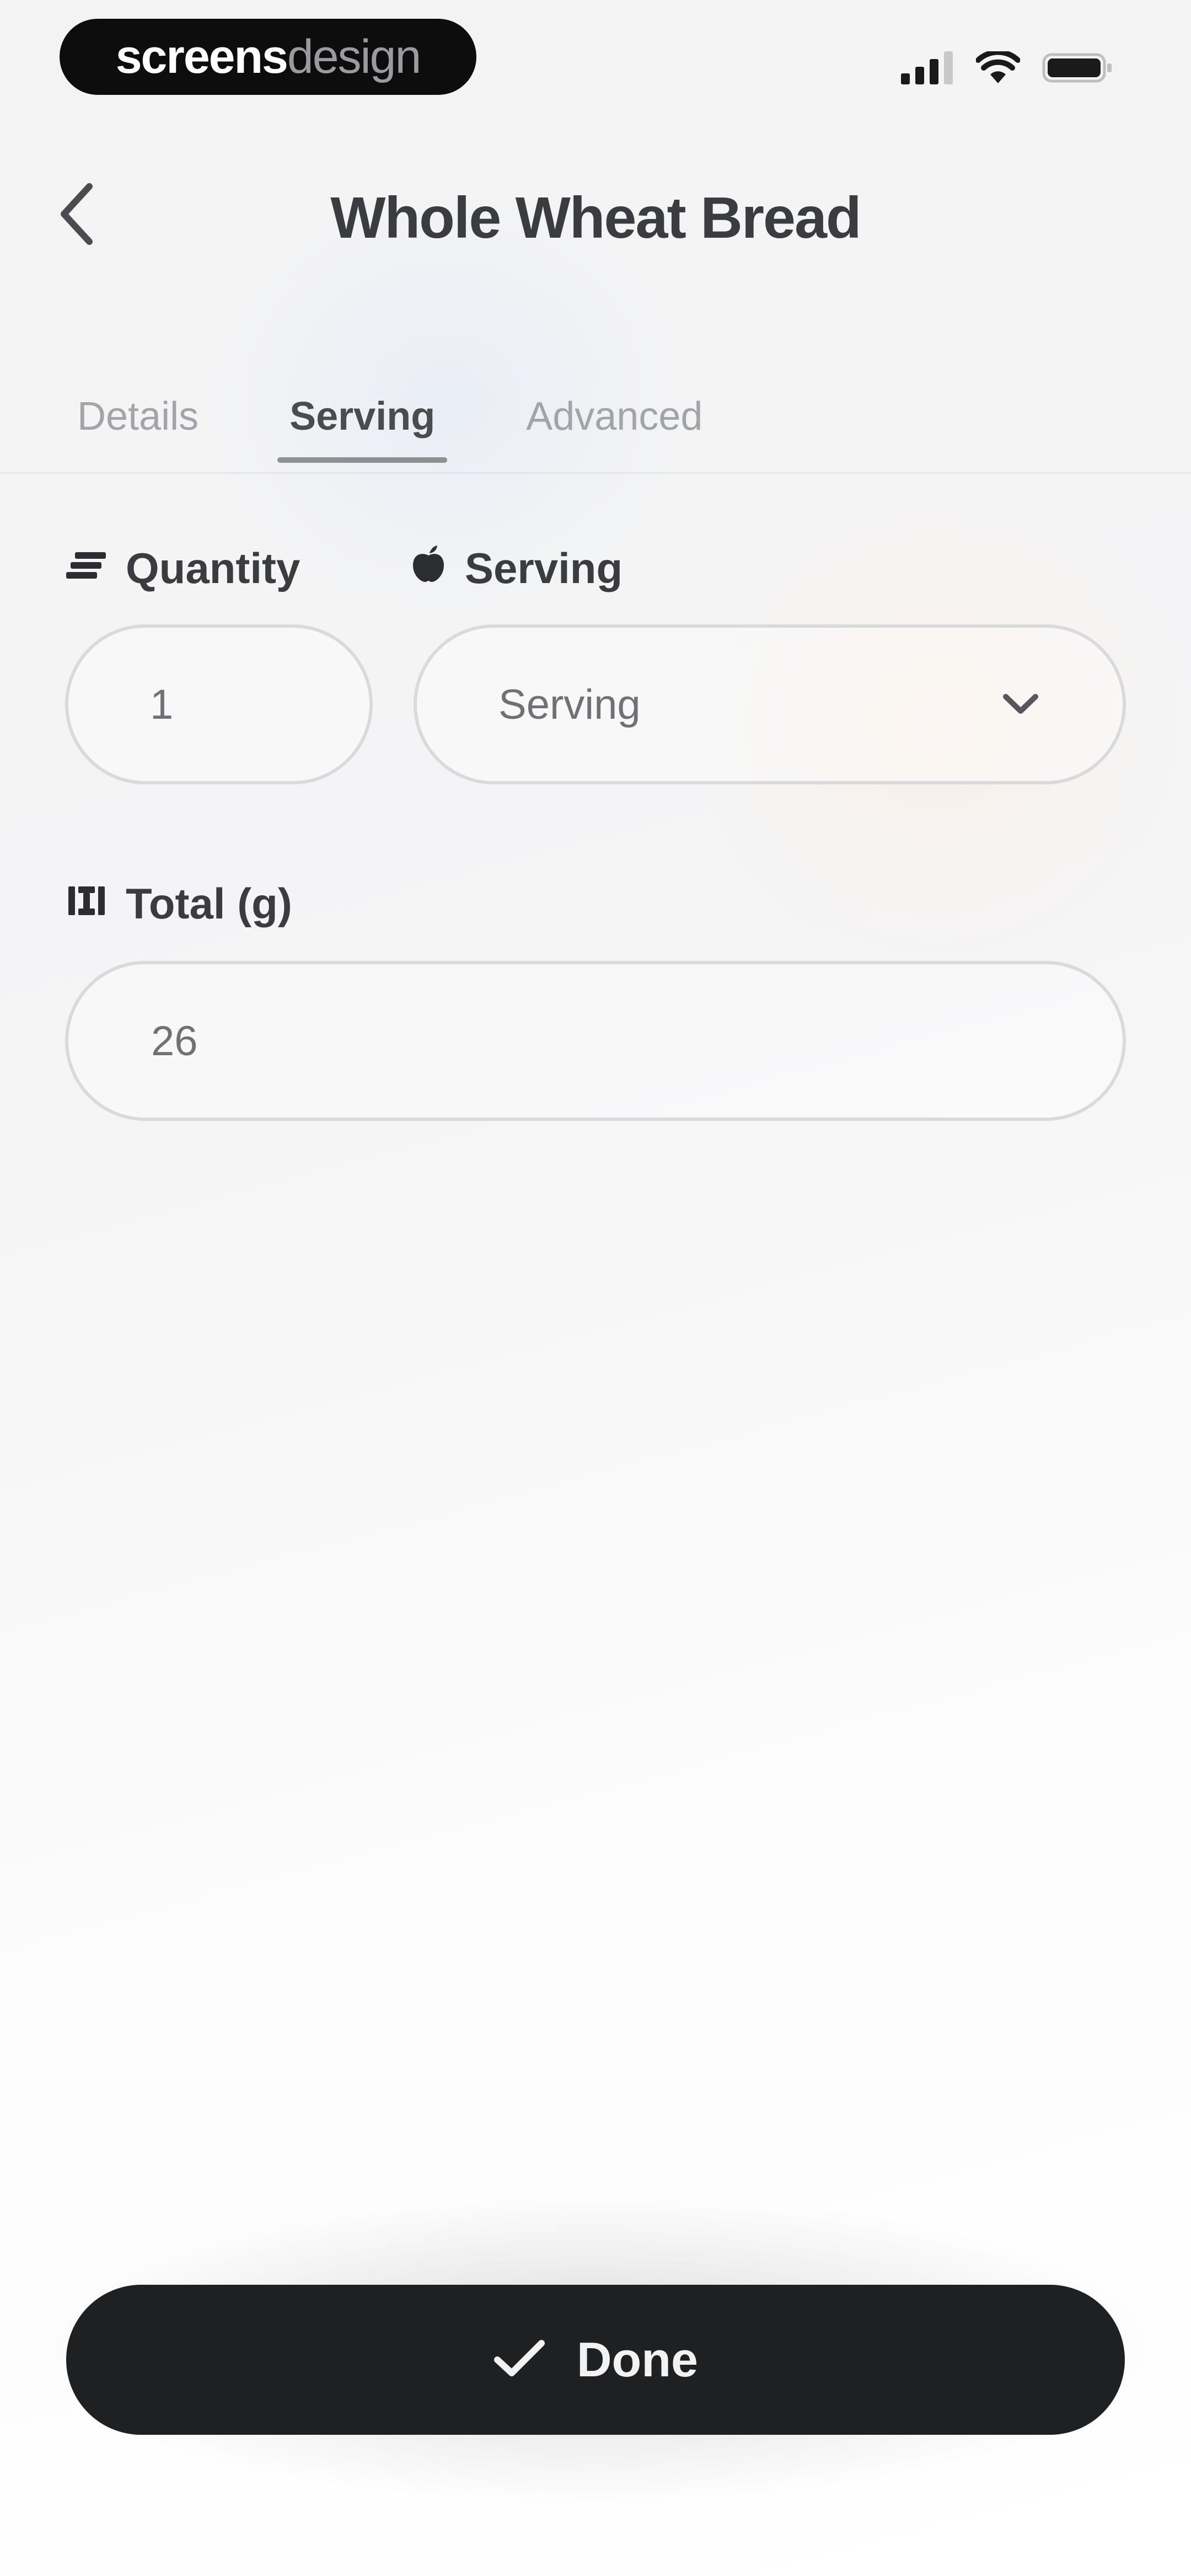  Describe the element at coordinates (354, 56) in the screenshot. I see `brand-text-design: design` at that location.